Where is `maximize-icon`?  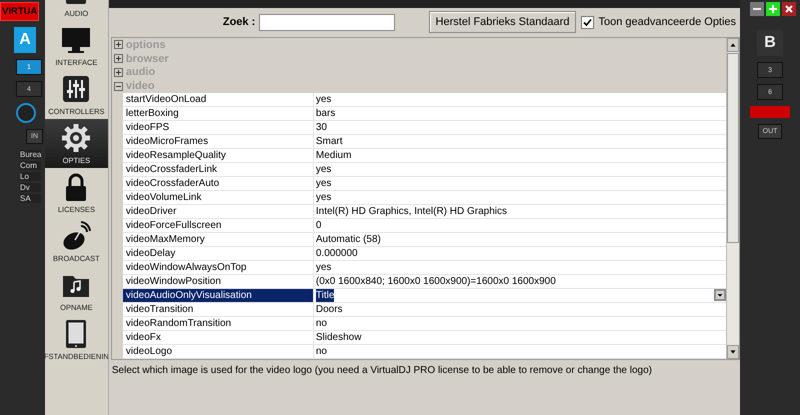 maximize-icon is located at coordinates (773, 9).